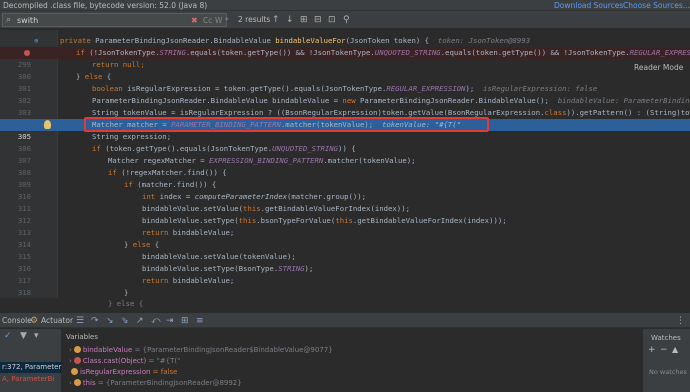 This screenshot has width=690, height=392. Describe the element at coordinates (36, 336) in the screenshot. I see `dropdown-arrow-icon: ▾` at that location.